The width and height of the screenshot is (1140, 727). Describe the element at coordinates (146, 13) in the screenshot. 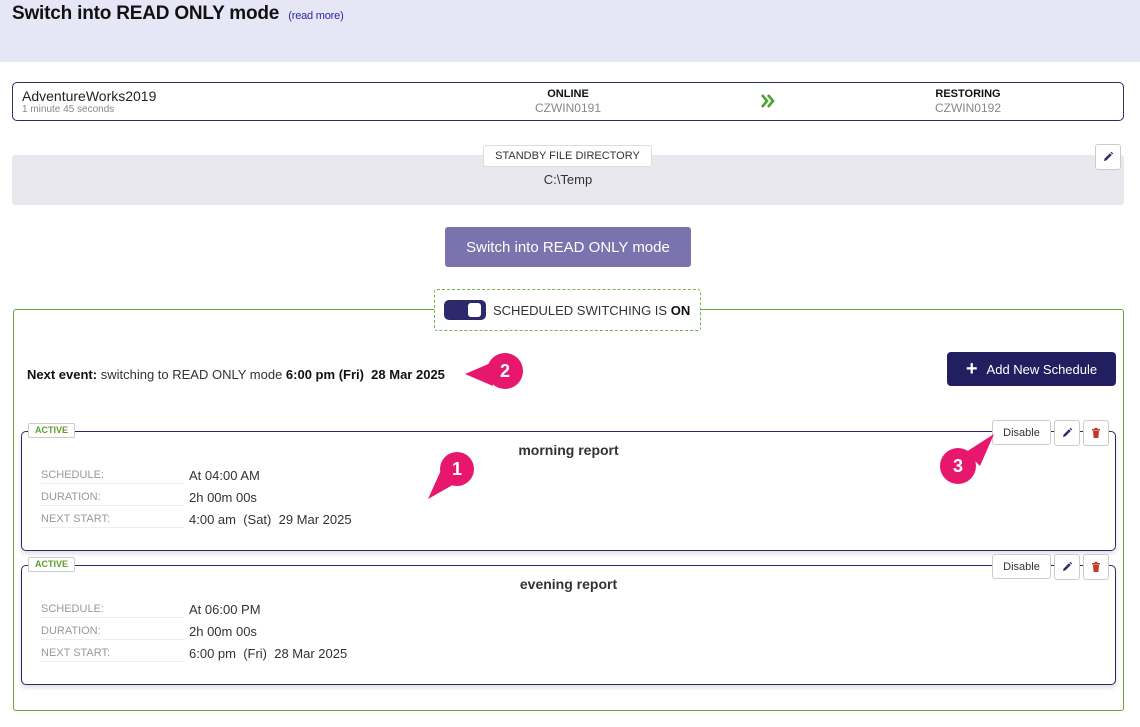

I see `page-title-text: Switch into READ ONLY mode` at that location.